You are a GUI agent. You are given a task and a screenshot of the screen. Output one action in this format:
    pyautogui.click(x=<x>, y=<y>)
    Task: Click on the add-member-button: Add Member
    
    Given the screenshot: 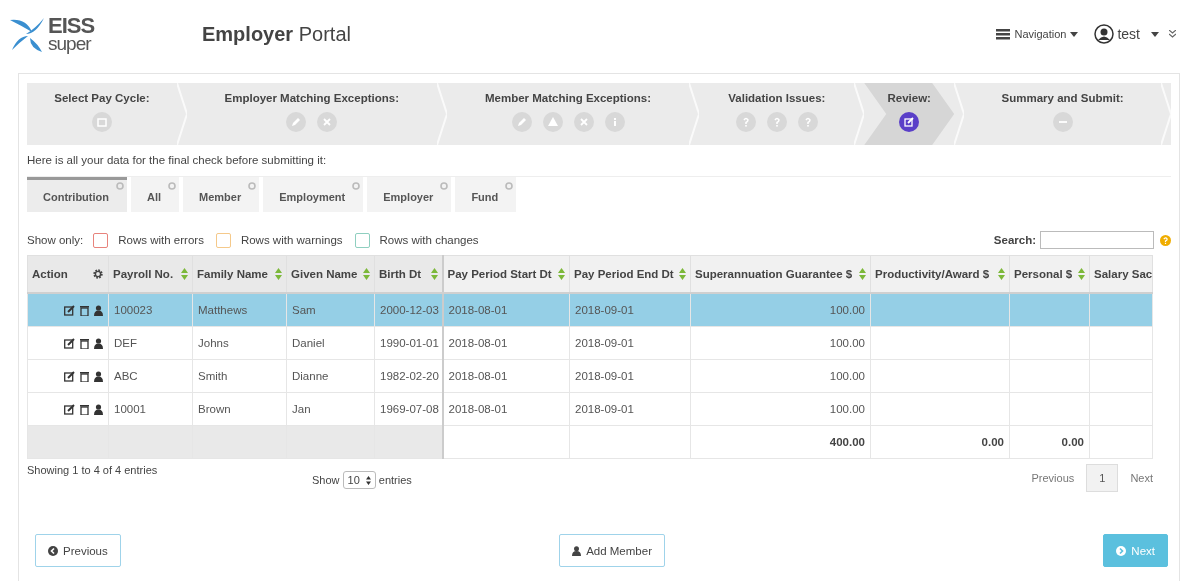 What is the action you would take?
    pyautogui.click(x=612, y=550)
    